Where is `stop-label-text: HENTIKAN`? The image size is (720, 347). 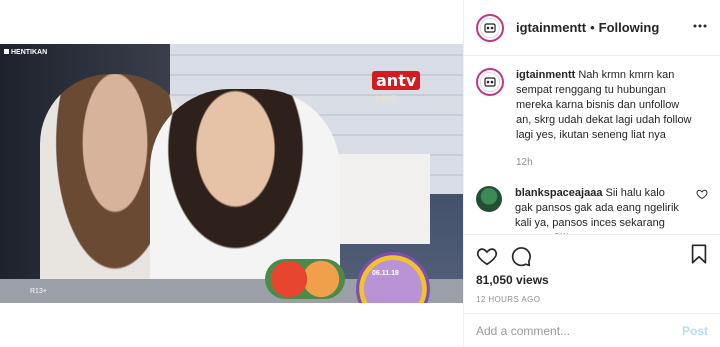
stop-label-text: HENTIKAN is located at coordinates (29, 52).